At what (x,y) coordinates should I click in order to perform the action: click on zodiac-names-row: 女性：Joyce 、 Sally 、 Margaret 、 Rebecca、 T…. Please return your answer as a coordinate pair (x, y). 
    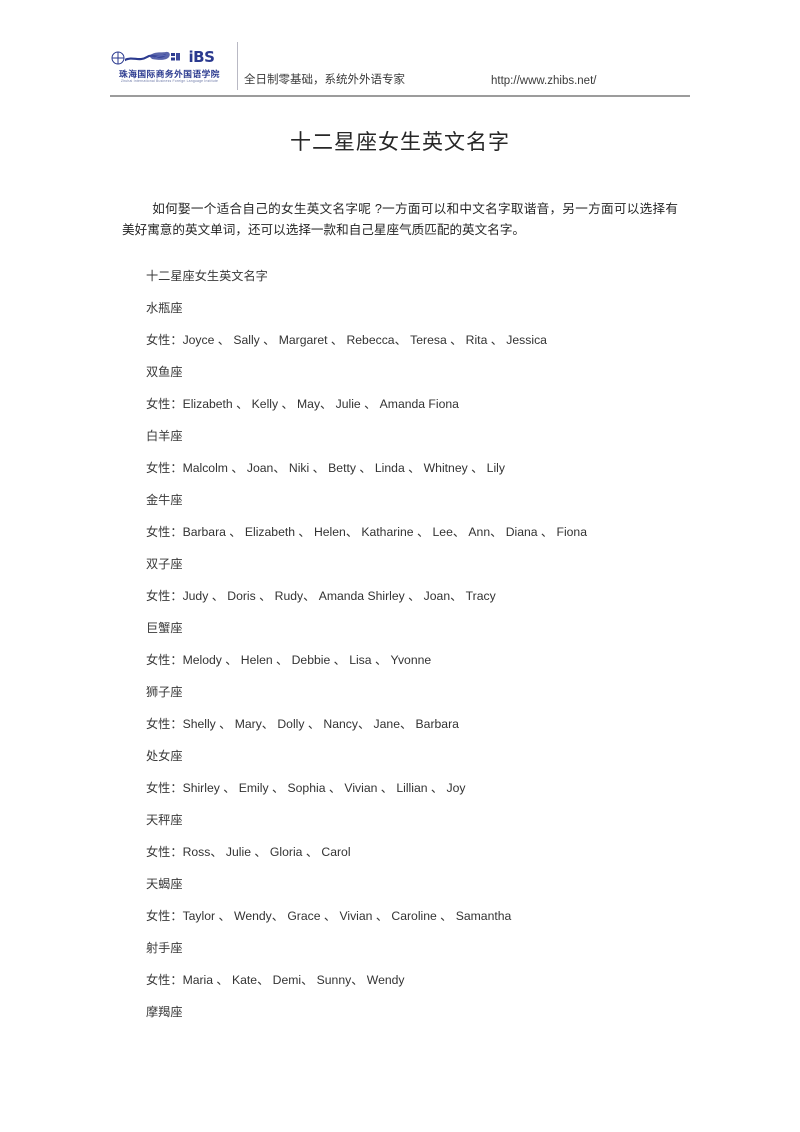
    Looking at the image, I should click on (446, 350).